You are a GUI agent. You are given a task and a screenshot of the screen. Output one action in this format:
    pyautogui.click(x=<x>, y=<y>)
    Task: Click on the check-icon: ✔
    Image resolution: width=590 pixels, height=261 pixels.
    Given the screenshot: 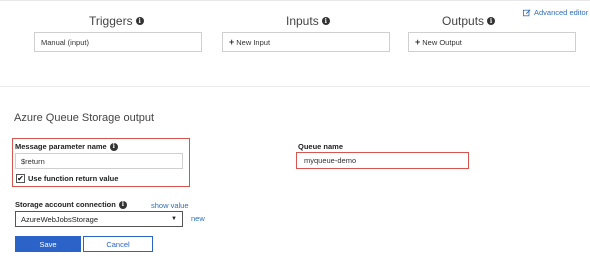 What is the action you would take?
    pyautogui.click(x=20, y=178)
    